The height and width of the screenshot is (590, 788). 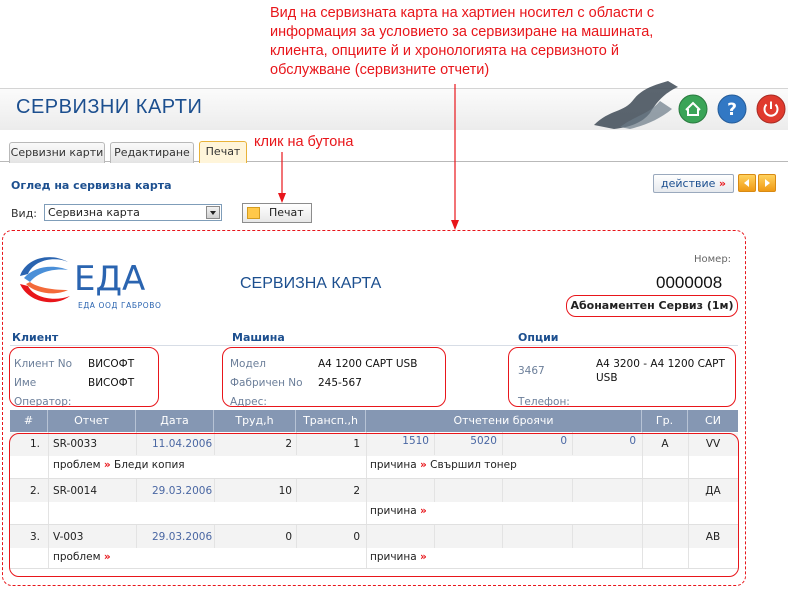 What do you see at coordinates (713, 444) in the screenshot?
I see `si-value: VV` at bounding box center [713, 444].